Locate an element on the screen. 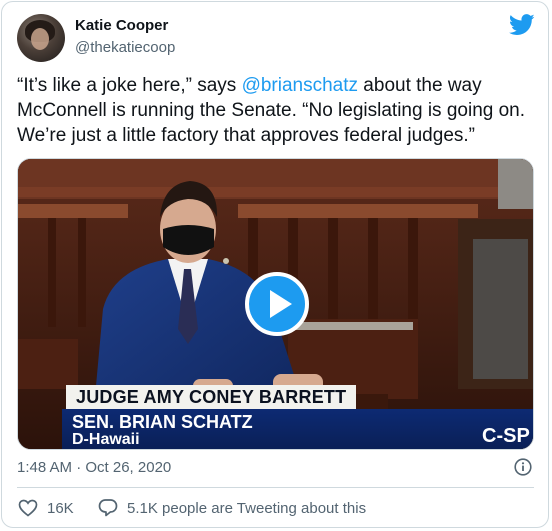  play-button is located at coordinates (277, 304).